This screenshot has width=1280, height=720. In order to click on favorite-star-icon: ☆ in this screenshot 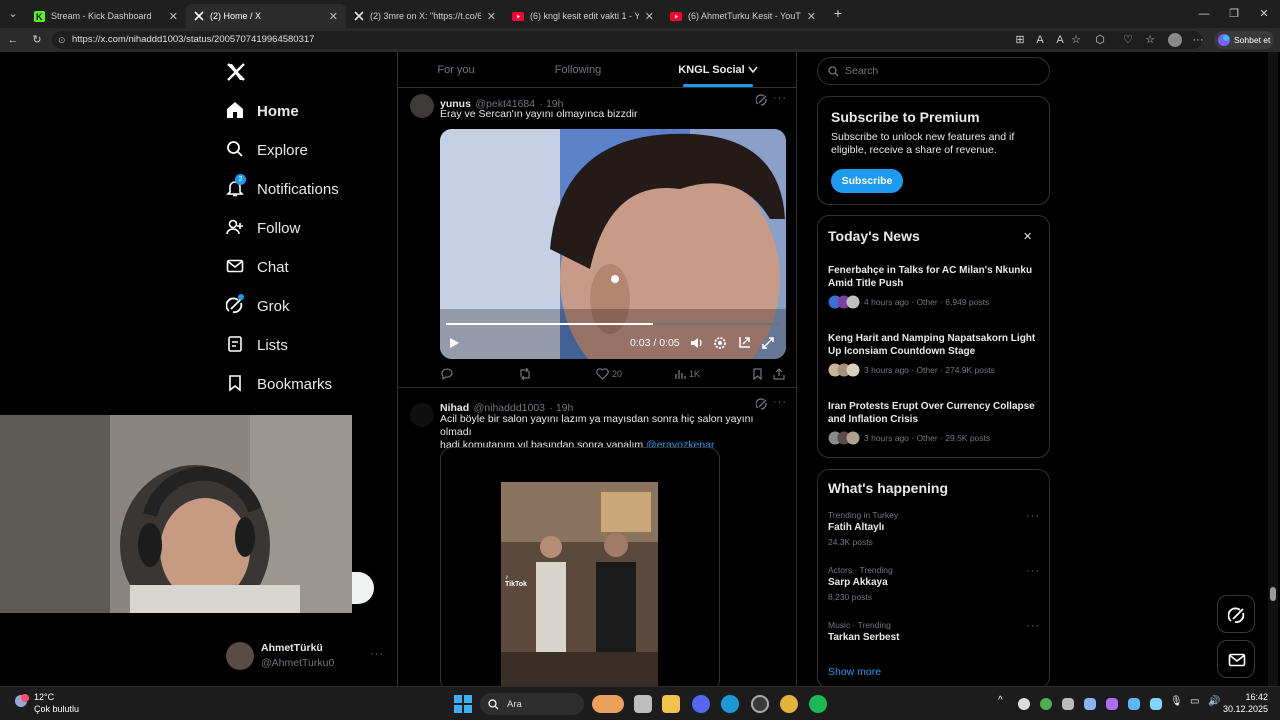, I will do `click(1076, 40)`.